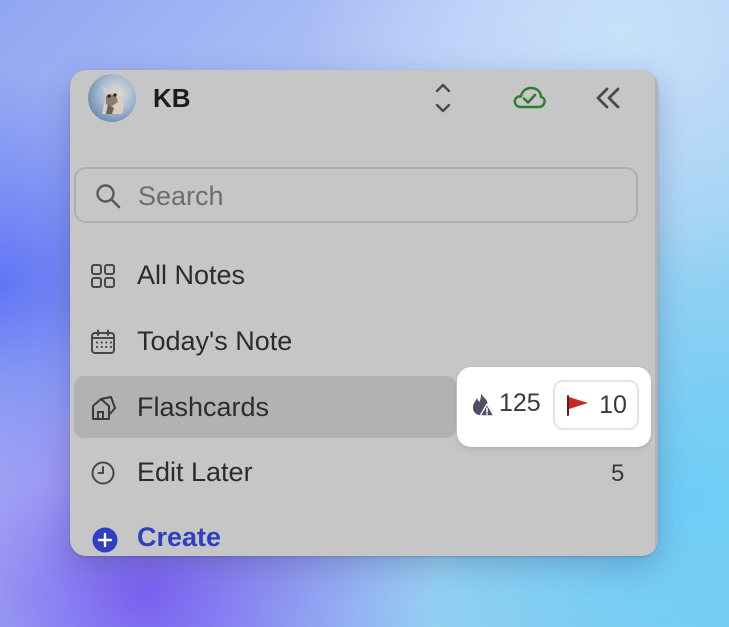  Describe the element at coordinates (596, 405) in the screenshot. I see `flagged-cards-badge: 10` at that location.